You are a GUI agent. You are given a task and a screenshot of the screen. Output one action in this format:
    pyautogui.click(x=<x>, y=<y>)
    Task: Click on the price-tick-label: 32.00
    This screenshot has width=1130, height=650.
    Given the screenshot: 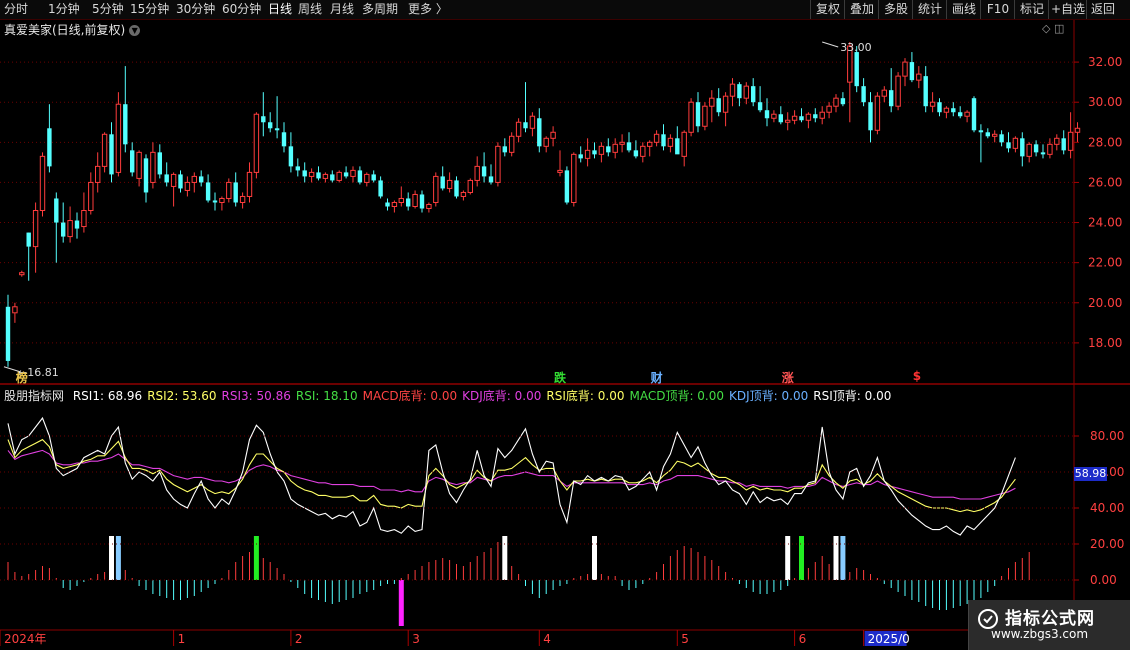 What is the action you would take?
    pyautogui.click(x=1105, y=62)
    